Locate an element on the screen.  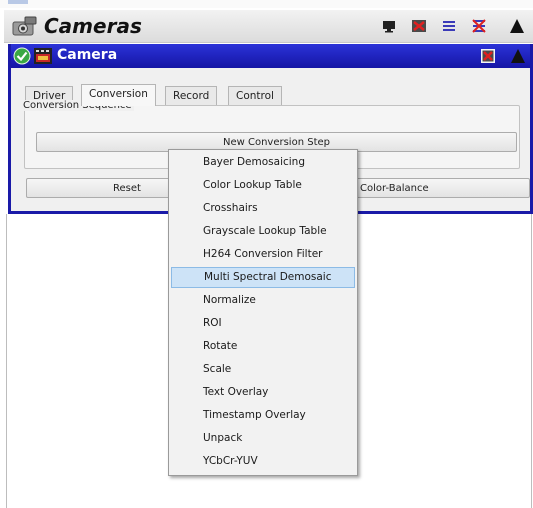
monitor-icon is located at coordinates (389, 26).